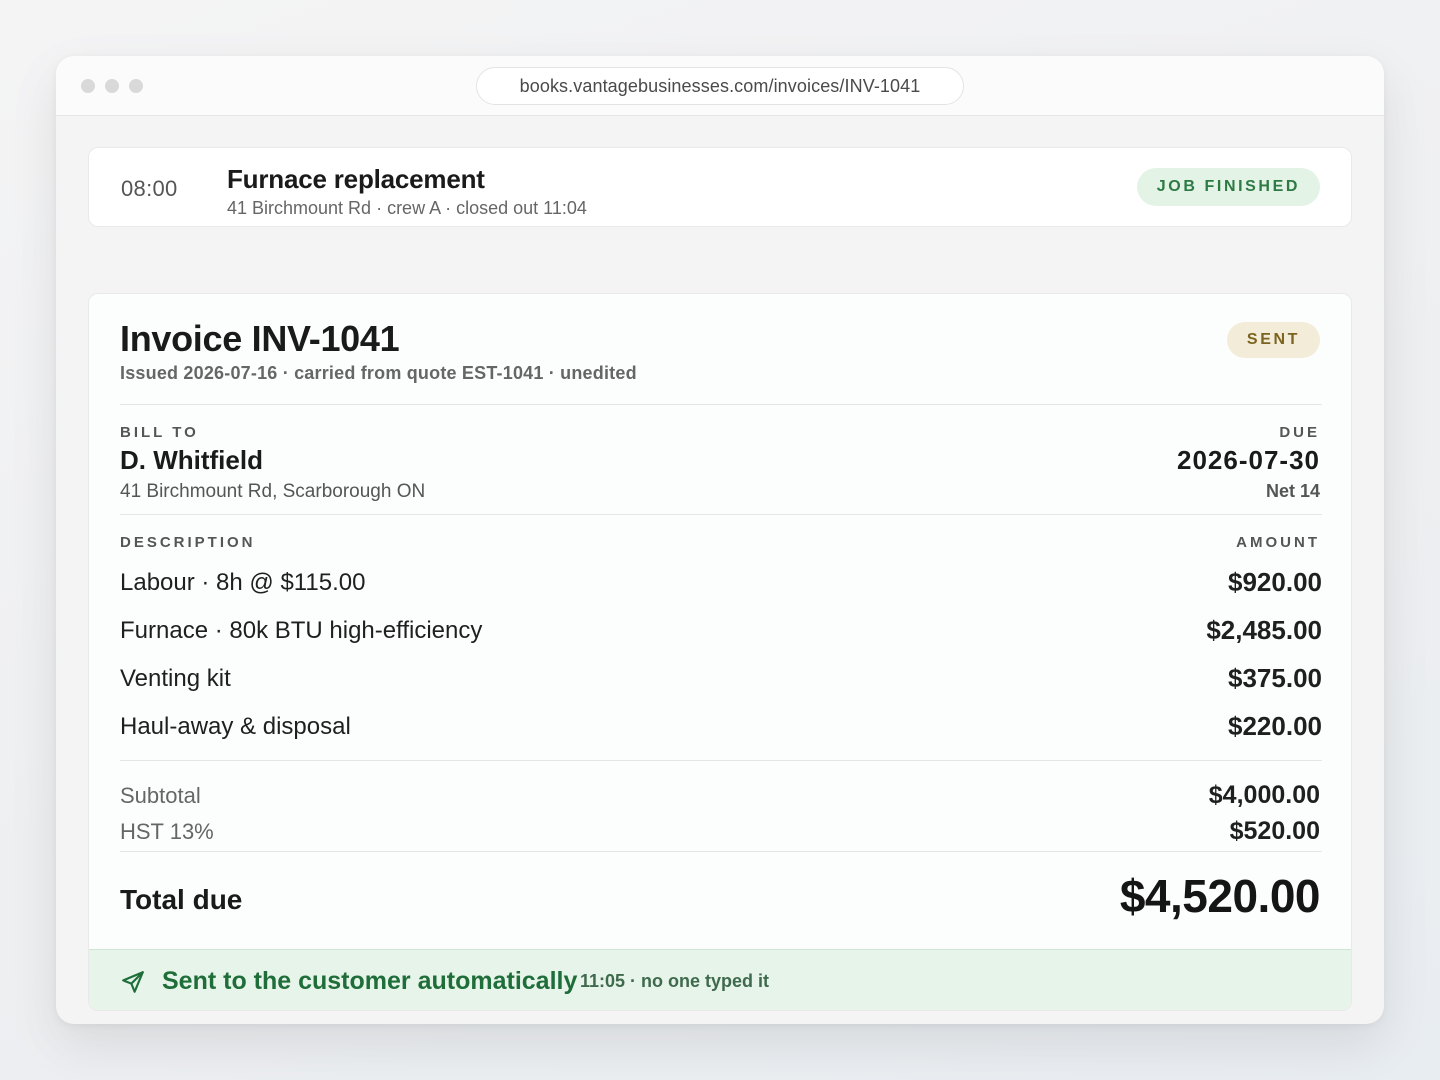  Describe the element at coordinates (273, 491) in the screenshot. I see `bill-to-address: 41 Birchmount Rd, Scarborough ON` at that location.